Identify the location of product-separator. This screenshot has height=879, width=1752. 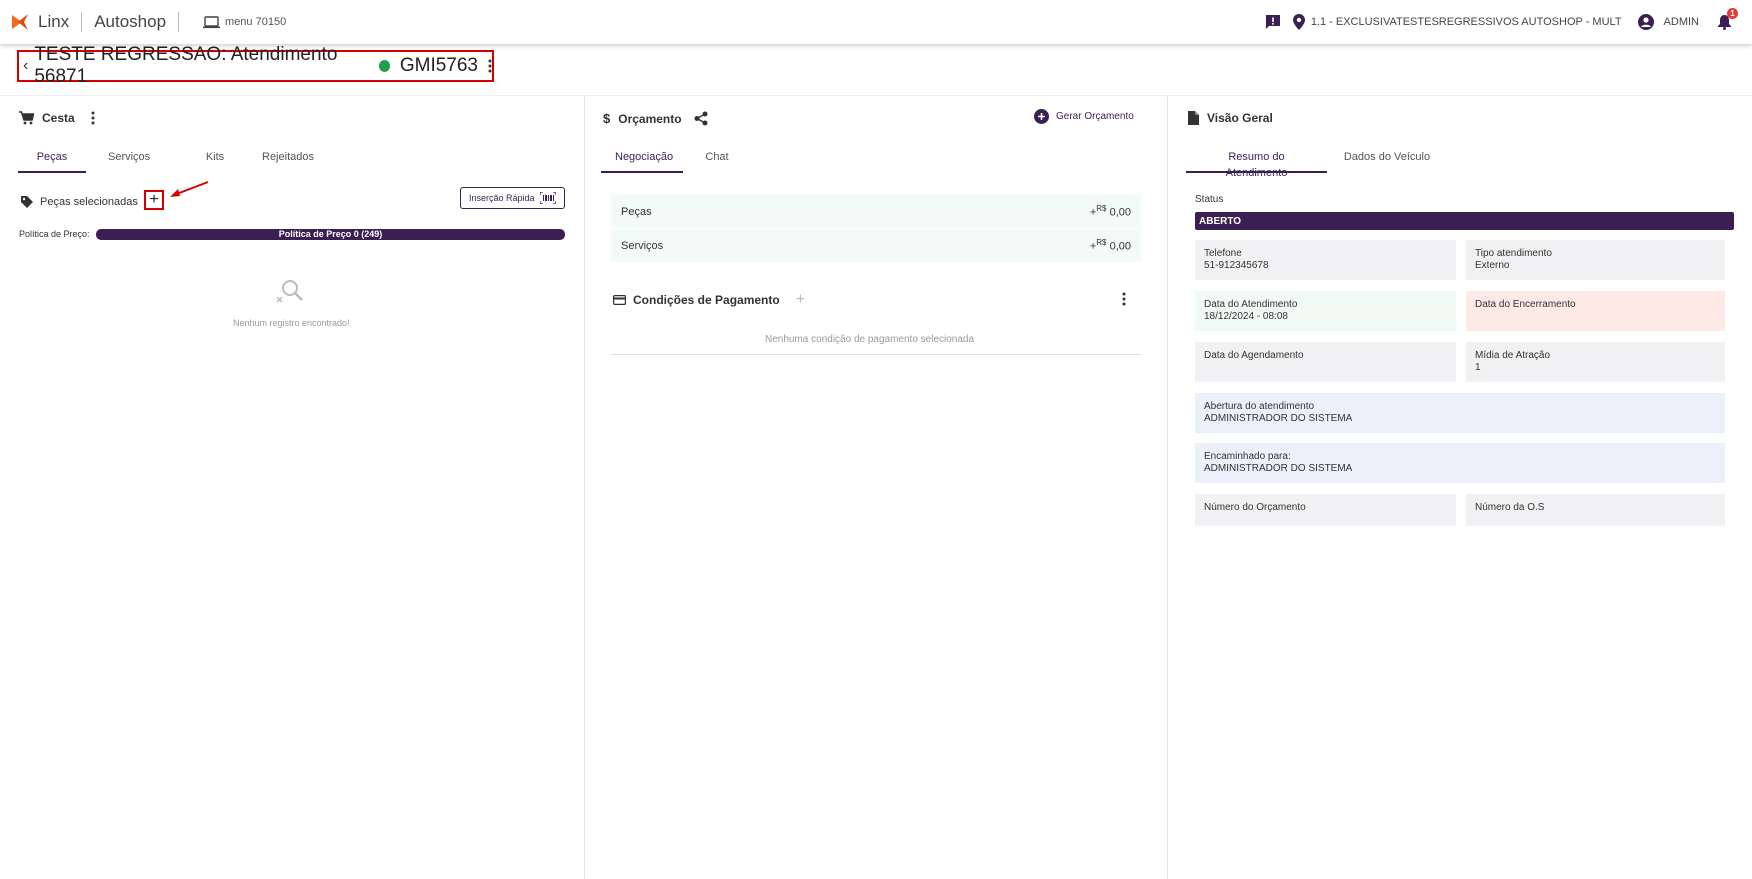
(179, 22).